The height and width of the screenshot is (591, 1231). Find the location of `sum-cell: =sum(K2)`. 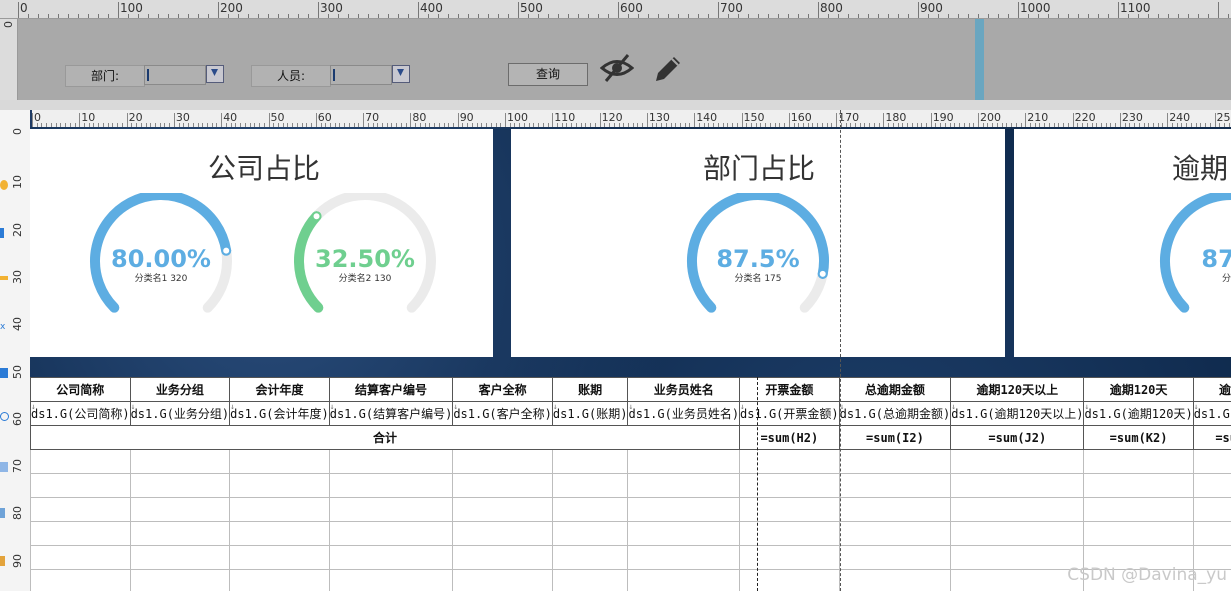

sum-cell: =sum(K2) is located at coordinates (1138, 437).